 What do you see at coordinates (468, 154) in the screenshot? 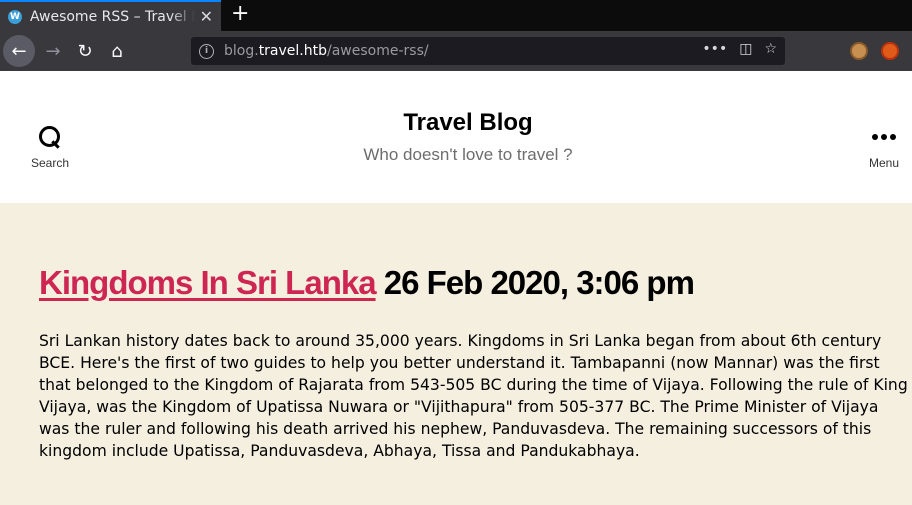
I see `site-description: Who doesn't love to travel ?` at bounding box center [468, 154].